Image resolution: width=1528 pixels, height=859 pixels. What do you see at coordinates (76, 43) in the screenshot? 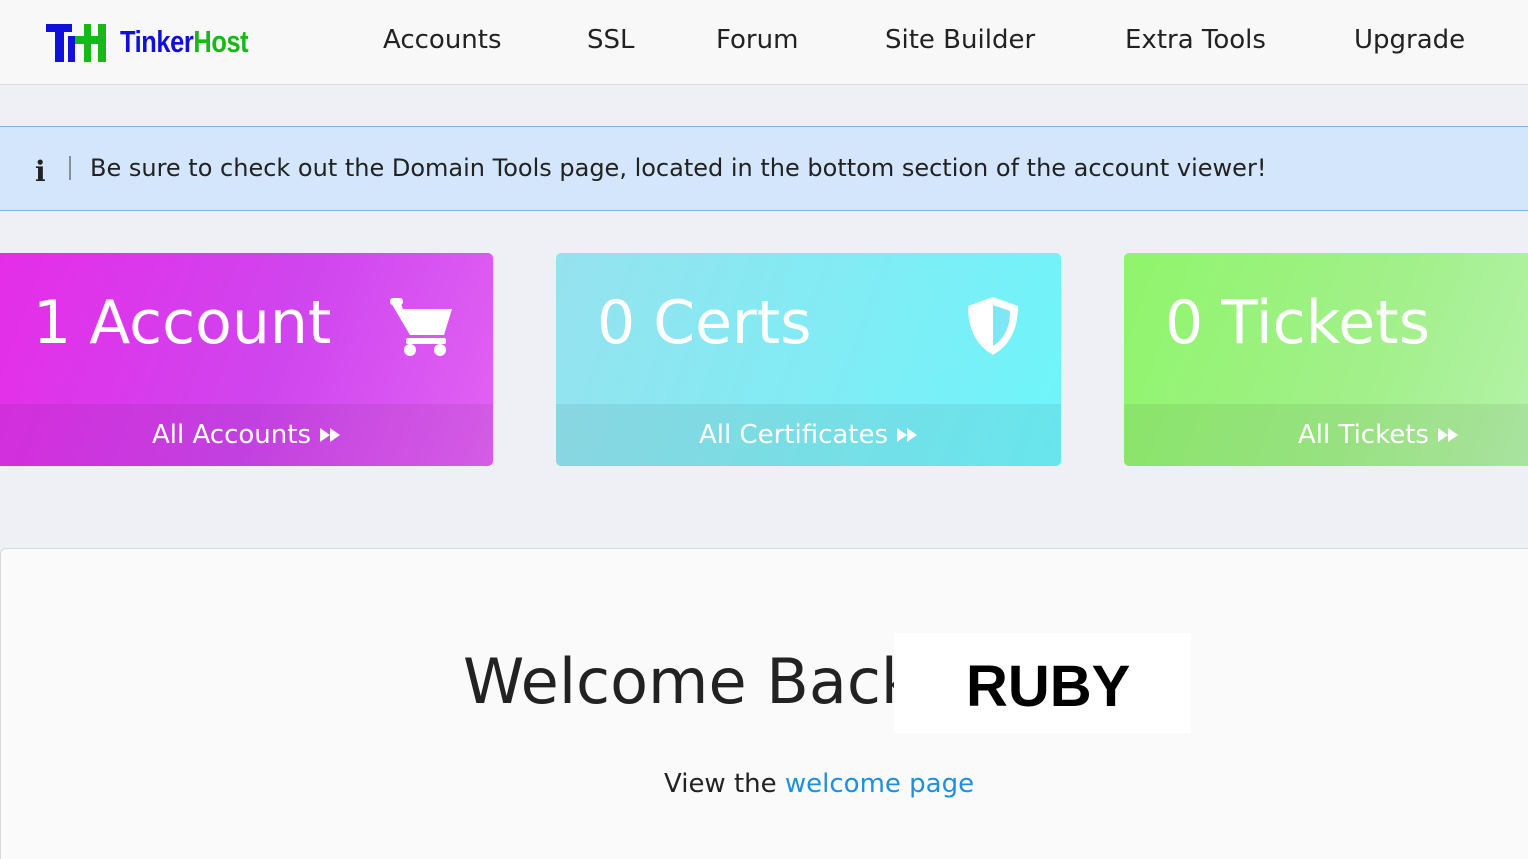
I see `tinkerhost-logo-mark-icon` at bounding box center [76, 43].